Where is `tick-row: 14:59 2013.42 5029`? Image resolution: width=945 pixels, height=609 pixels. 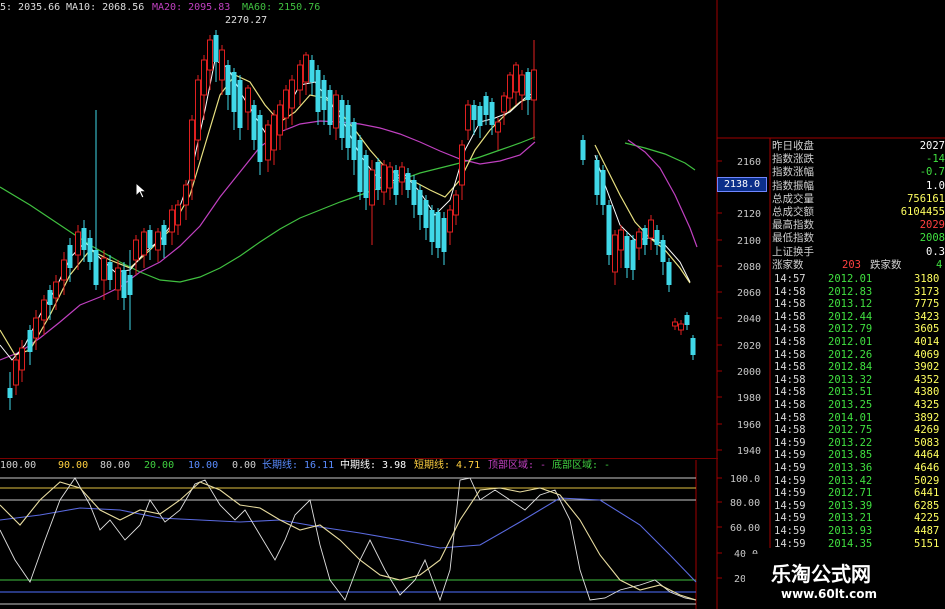 tick-row: 14:59 2013.42 5029 is located at coordinates (857, 481).